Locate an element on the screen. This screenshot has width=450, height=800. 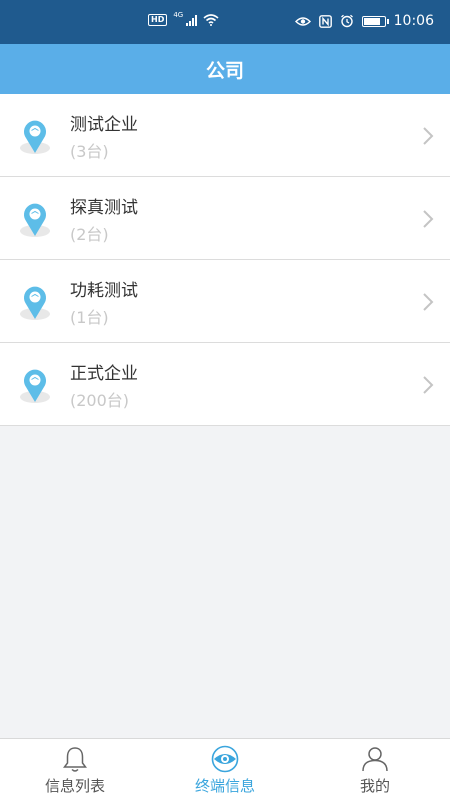
terminal-eye-icon is located at coordinates (225, 759).